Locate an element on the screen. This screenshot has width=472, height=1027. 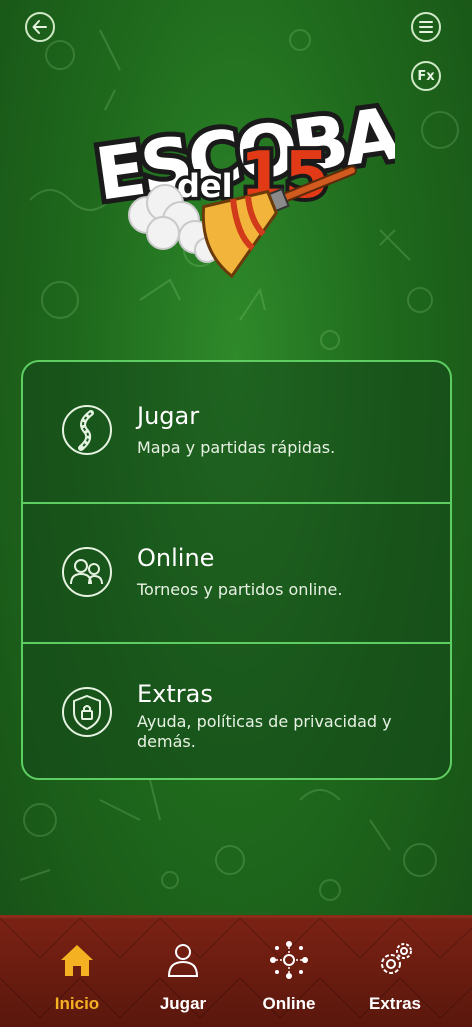
bottom-tab-bar: Inicio Jugar Online Extras is located at coordinates (236, 971).